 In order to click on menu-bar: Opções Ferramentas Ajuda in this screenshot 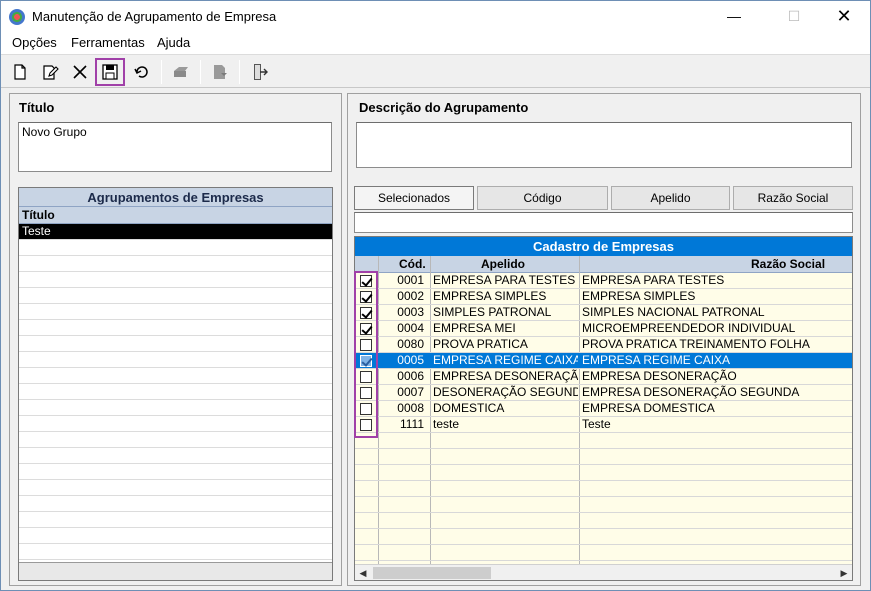, I will do `click(435, 43)`.